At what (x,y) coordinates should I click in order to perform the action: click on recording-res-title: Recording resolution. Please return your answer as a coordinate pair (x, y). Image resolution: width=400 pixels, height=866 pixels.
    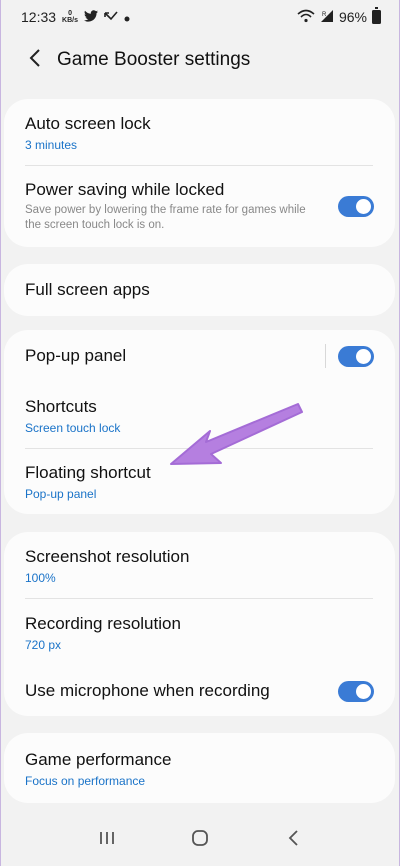
    Looking at the image, I should click on (103, 623).